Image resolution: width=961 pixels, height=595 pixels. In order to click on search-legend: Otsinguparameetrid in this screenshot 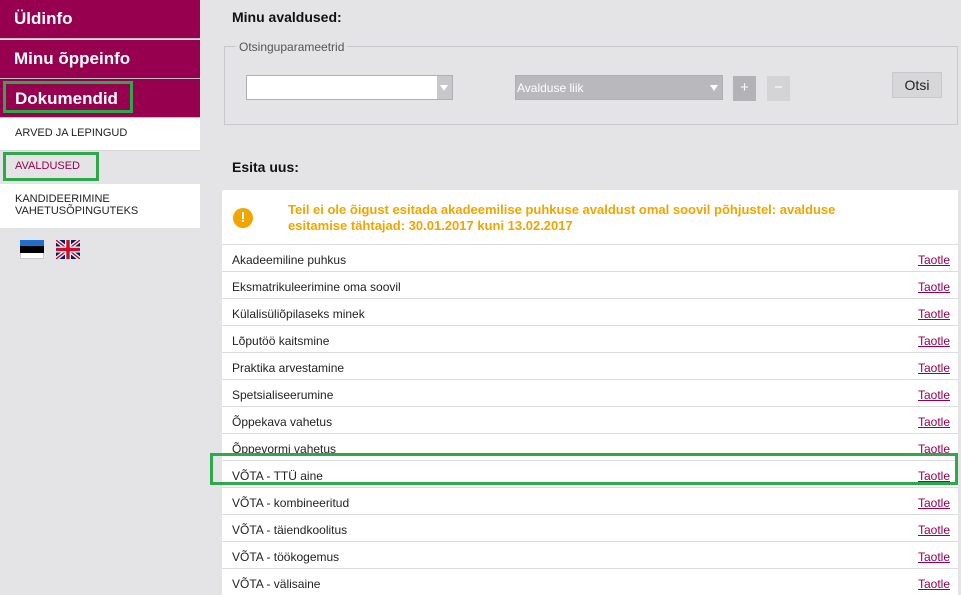, I will do `click(292, 47)`.